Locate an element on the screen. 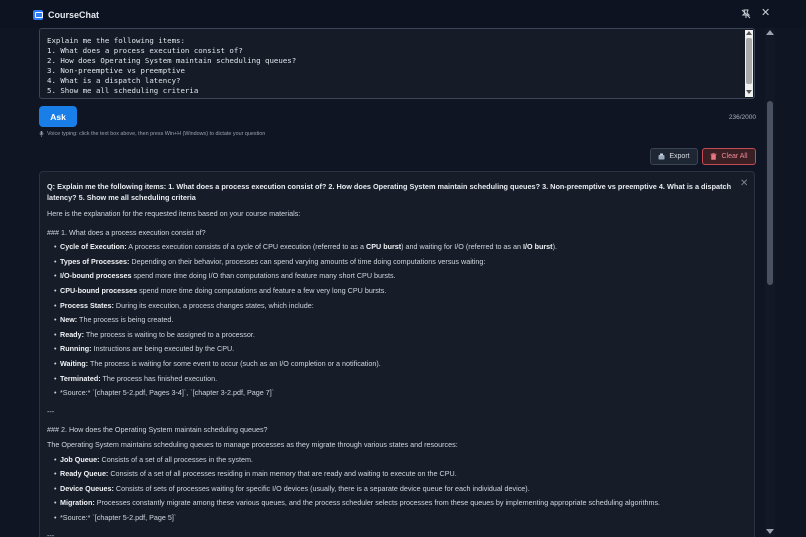 The image size is (806, 537). export-button-label: Export is located at coordinates (679, 156).